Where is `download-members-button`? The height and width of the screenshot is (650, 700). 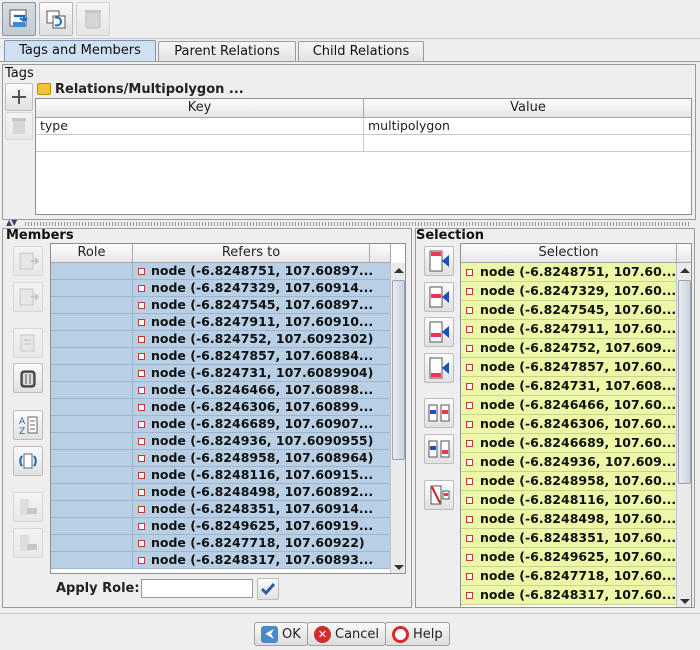 download-members-button is located at coordinates (28, 507).